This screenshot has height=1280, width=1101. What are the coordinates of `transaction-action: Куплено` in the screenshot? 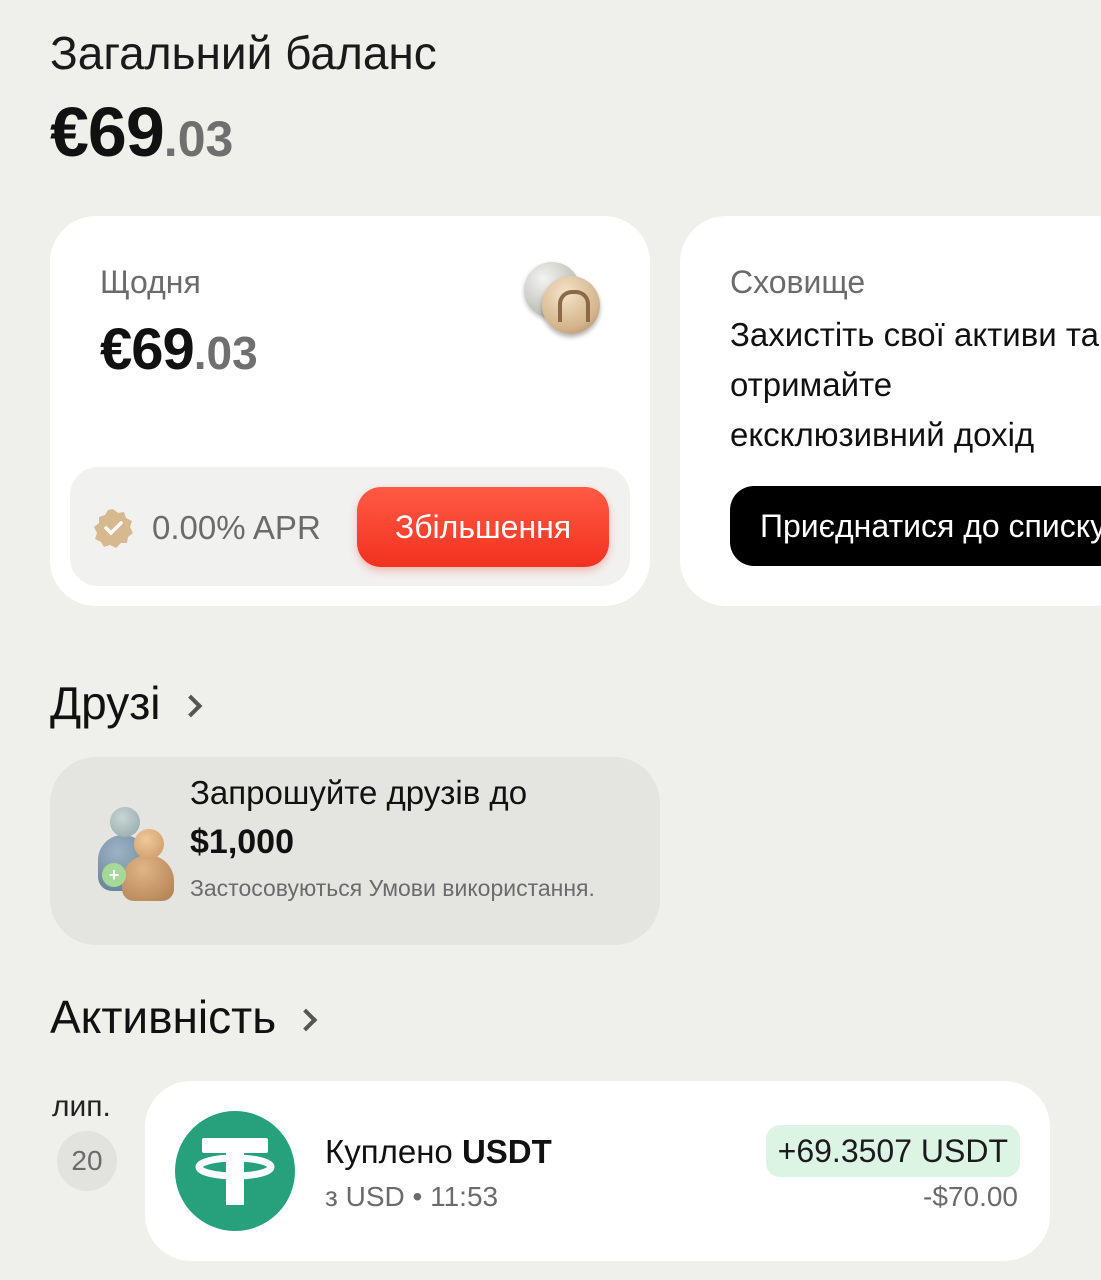 It's located at (393, 1151).